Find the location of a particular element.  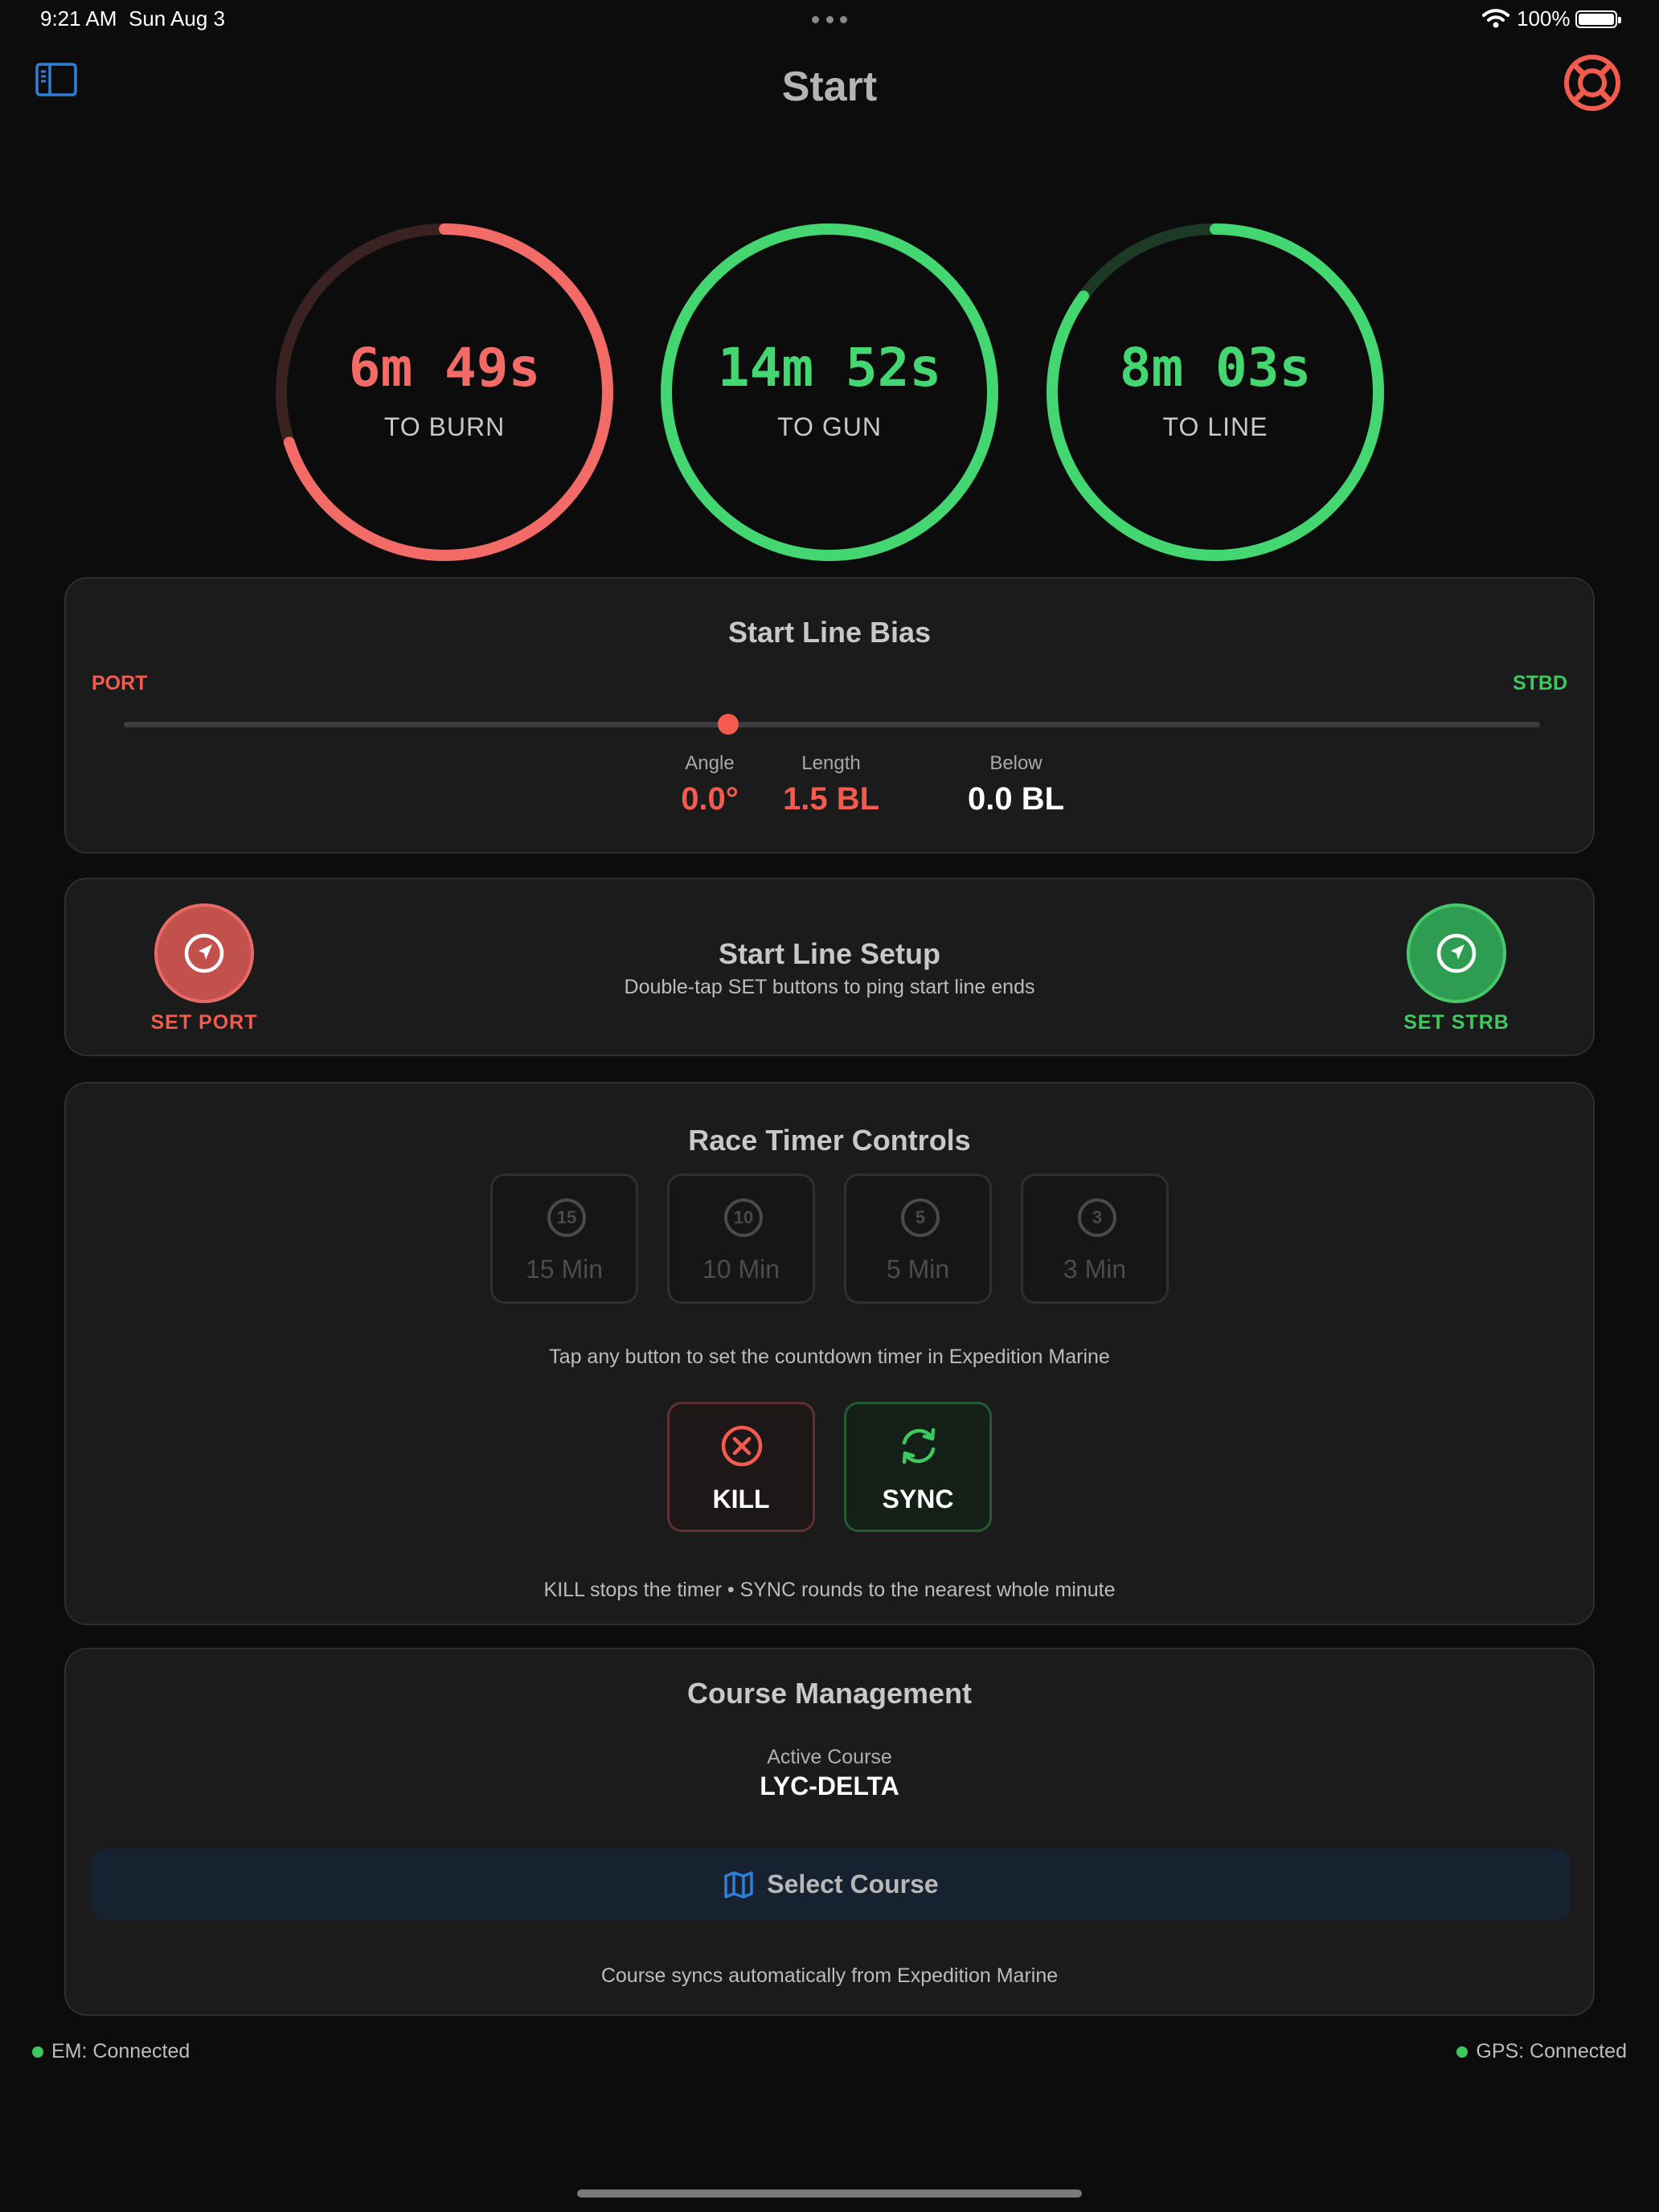

timer-button-label: 15 Min is located at coordinates (564, 1269).